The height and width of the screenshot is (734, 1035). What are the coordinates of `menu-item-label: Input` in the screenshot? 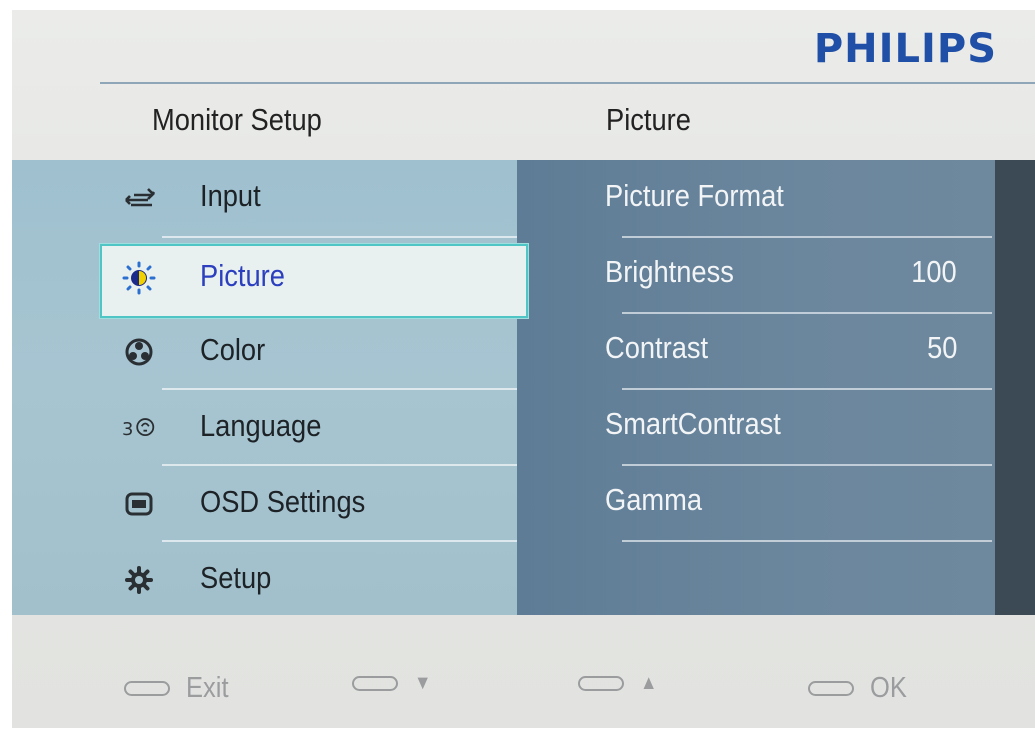 It's located at (230, 195).